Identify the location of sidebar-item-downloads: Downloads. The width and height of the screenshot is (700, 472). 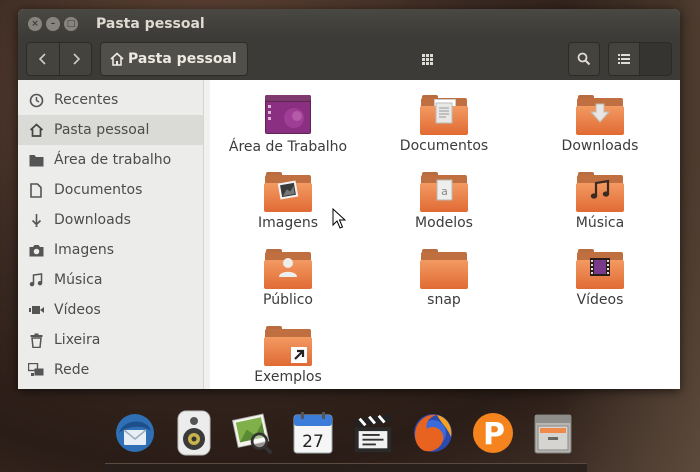
(110, 220).